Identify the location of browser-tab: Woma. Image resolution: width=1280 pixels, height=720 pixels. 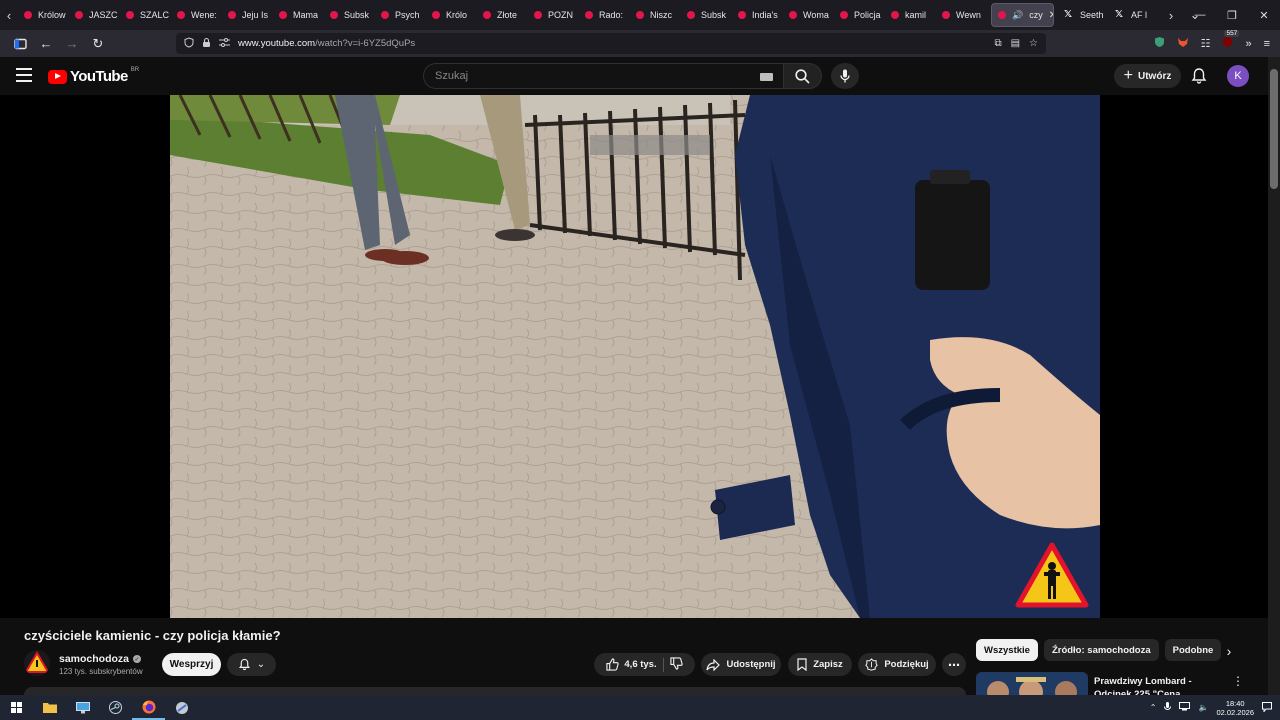
(808, 15).